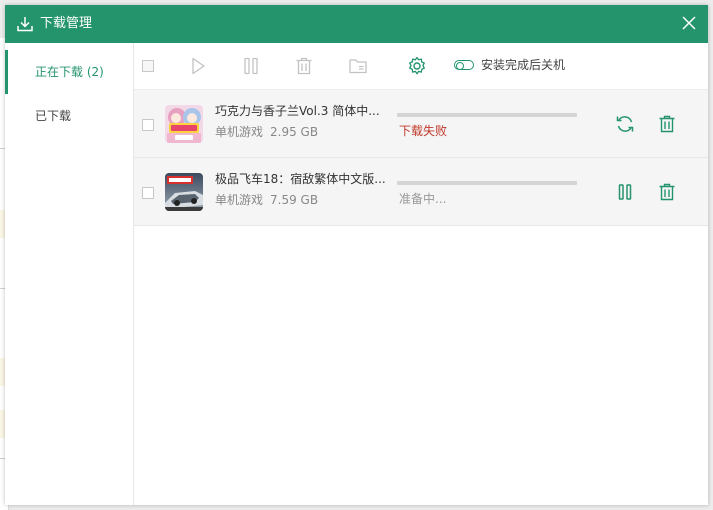 The width and height of the screenshot is (713, 510). What do you see at coordinates (198, 66) in the screenshot?
I see `play-icon` at bounding box center [198, 66].